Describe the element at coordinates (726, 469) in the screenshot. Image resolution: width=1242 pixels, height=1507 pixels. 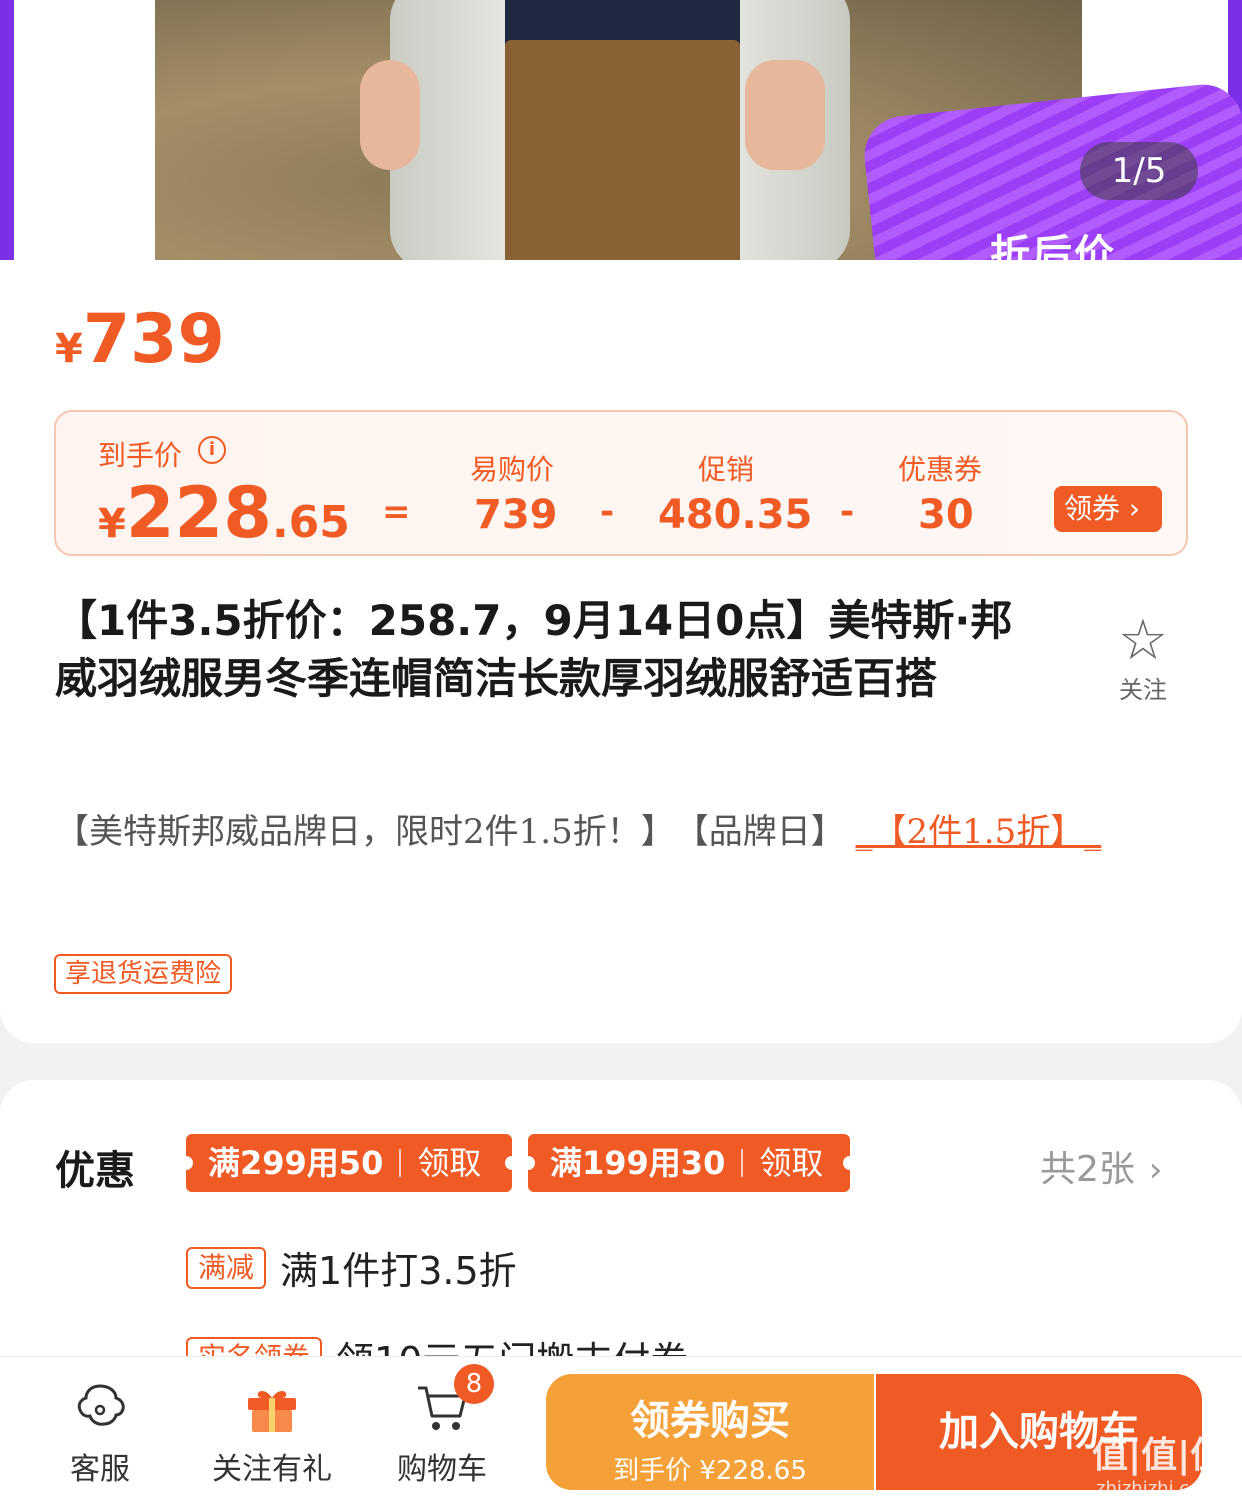
I see `promotion-label: 促销` at that location.